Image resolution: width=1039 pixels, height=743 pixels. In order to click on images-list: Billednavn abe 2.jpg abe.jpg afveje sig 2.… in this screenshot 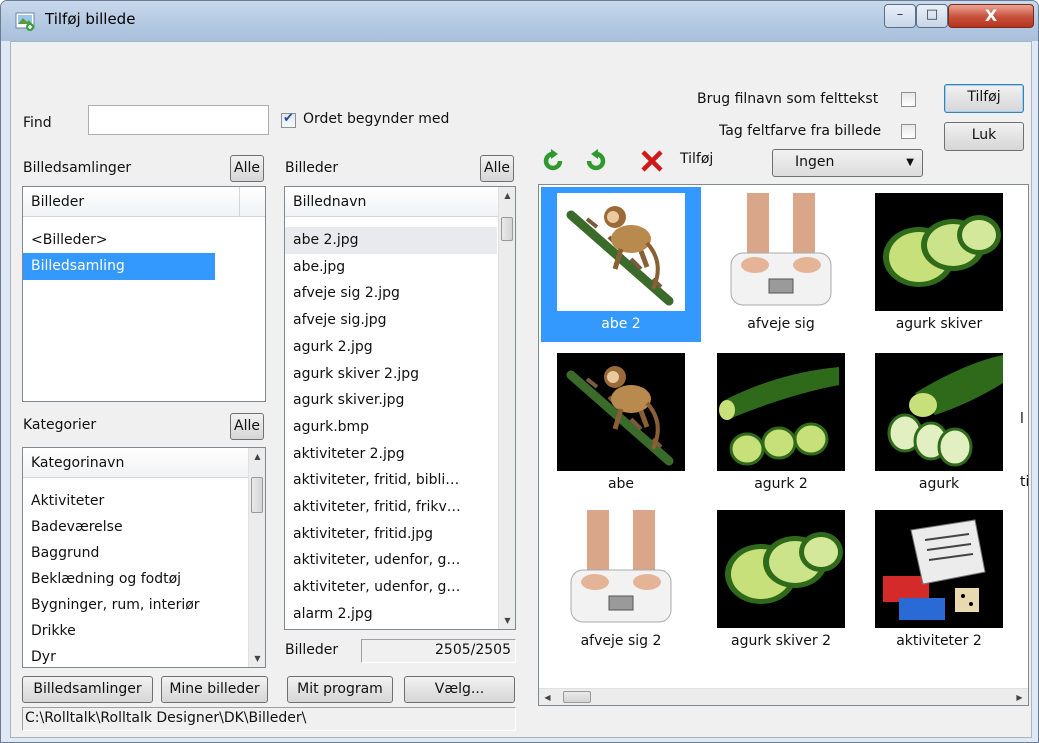, I will do `click(400, 408)`.